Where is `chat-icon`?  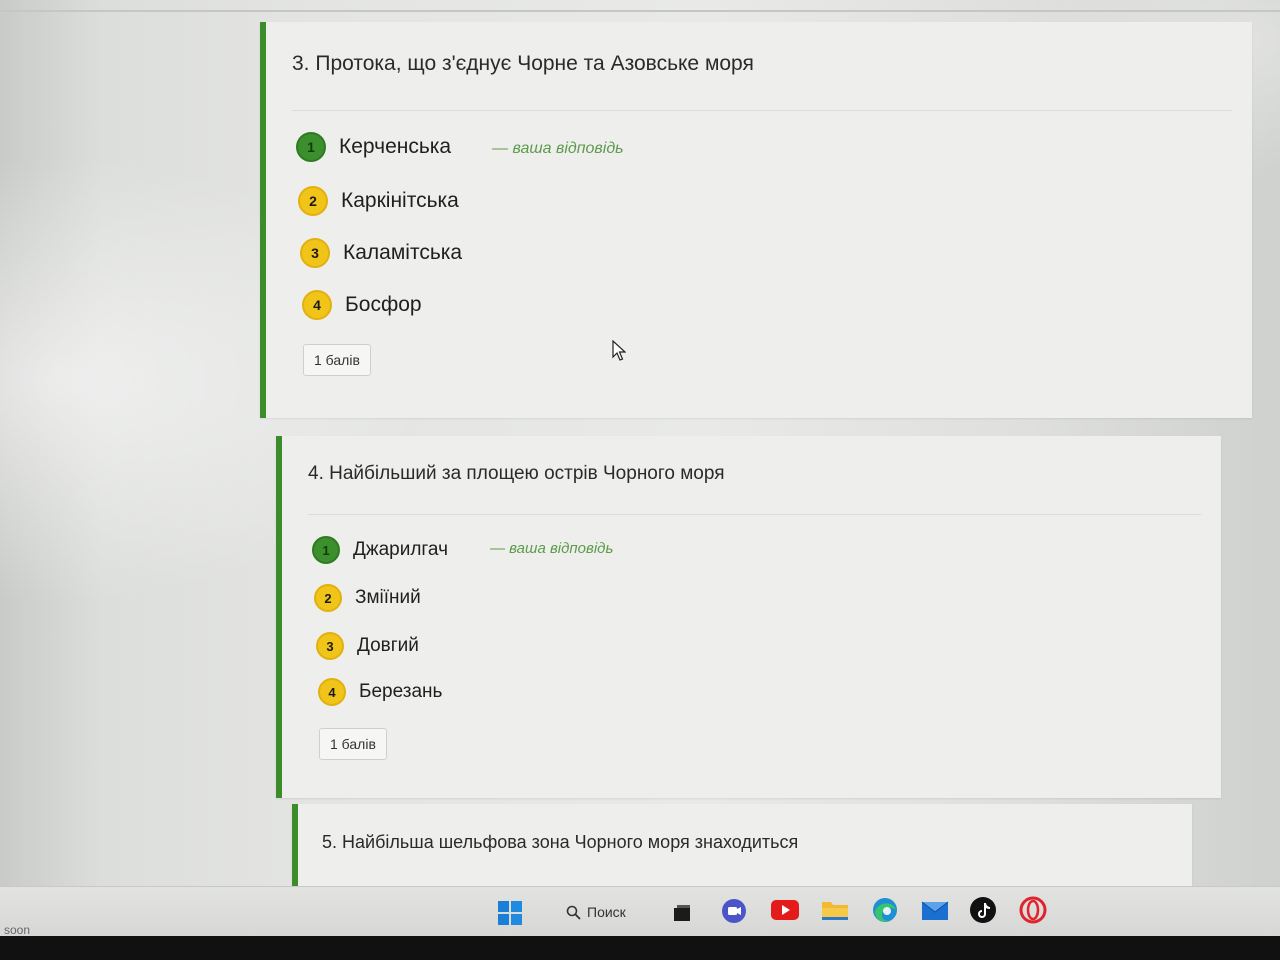
chat-icon is located at coordinates (734, 911).